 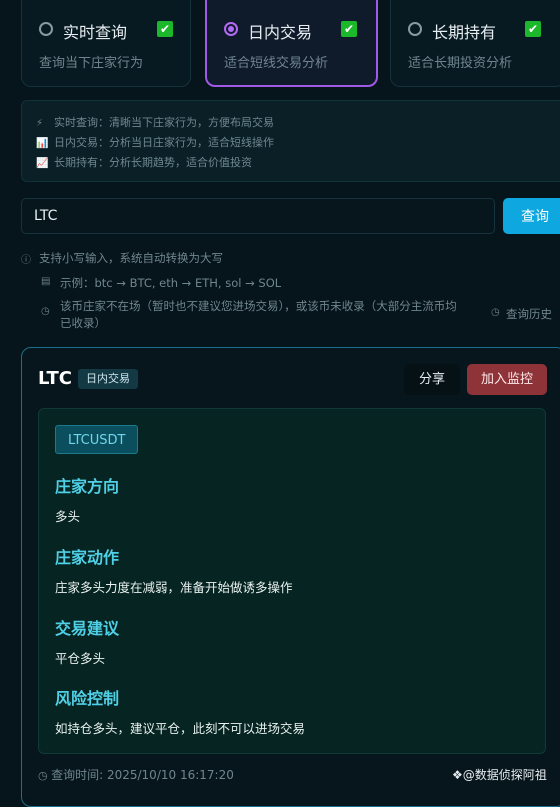 What do you see at coordinates (415, 29) in the screenshot?
I see `radio-longterm` at bounding box center [415, 29].